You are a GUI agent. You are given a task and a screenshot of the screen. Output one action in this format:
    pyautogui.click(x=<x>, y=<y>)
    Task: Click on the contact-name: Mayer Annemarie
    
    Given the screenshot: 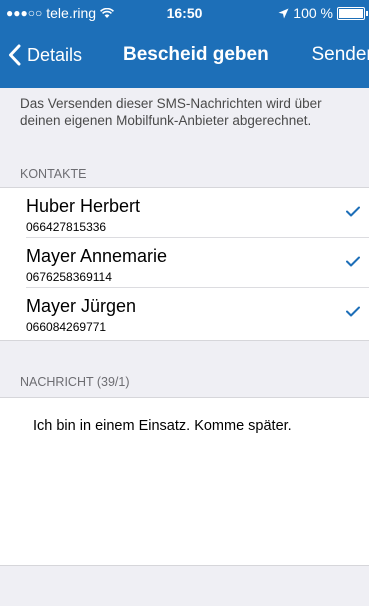 What is the action you would take?
    pyautogui.click(x=97, y=256)
    